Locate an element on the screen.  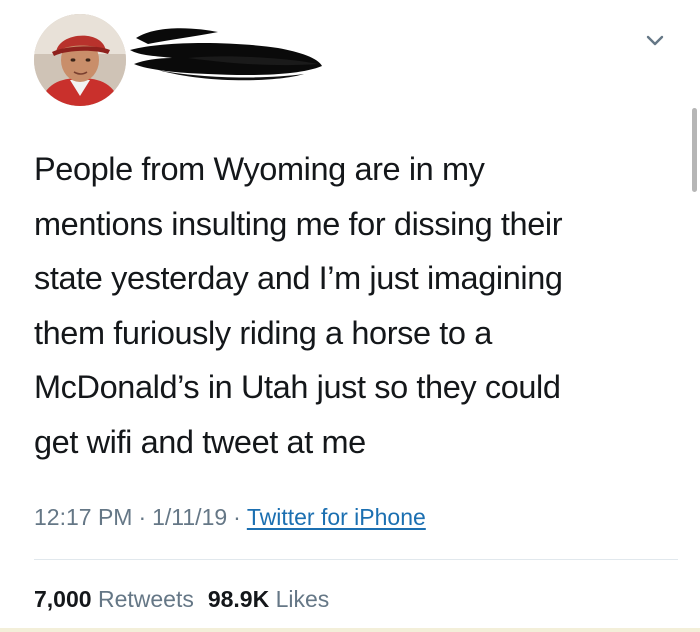
avatar is located at coordinates (80, 60).